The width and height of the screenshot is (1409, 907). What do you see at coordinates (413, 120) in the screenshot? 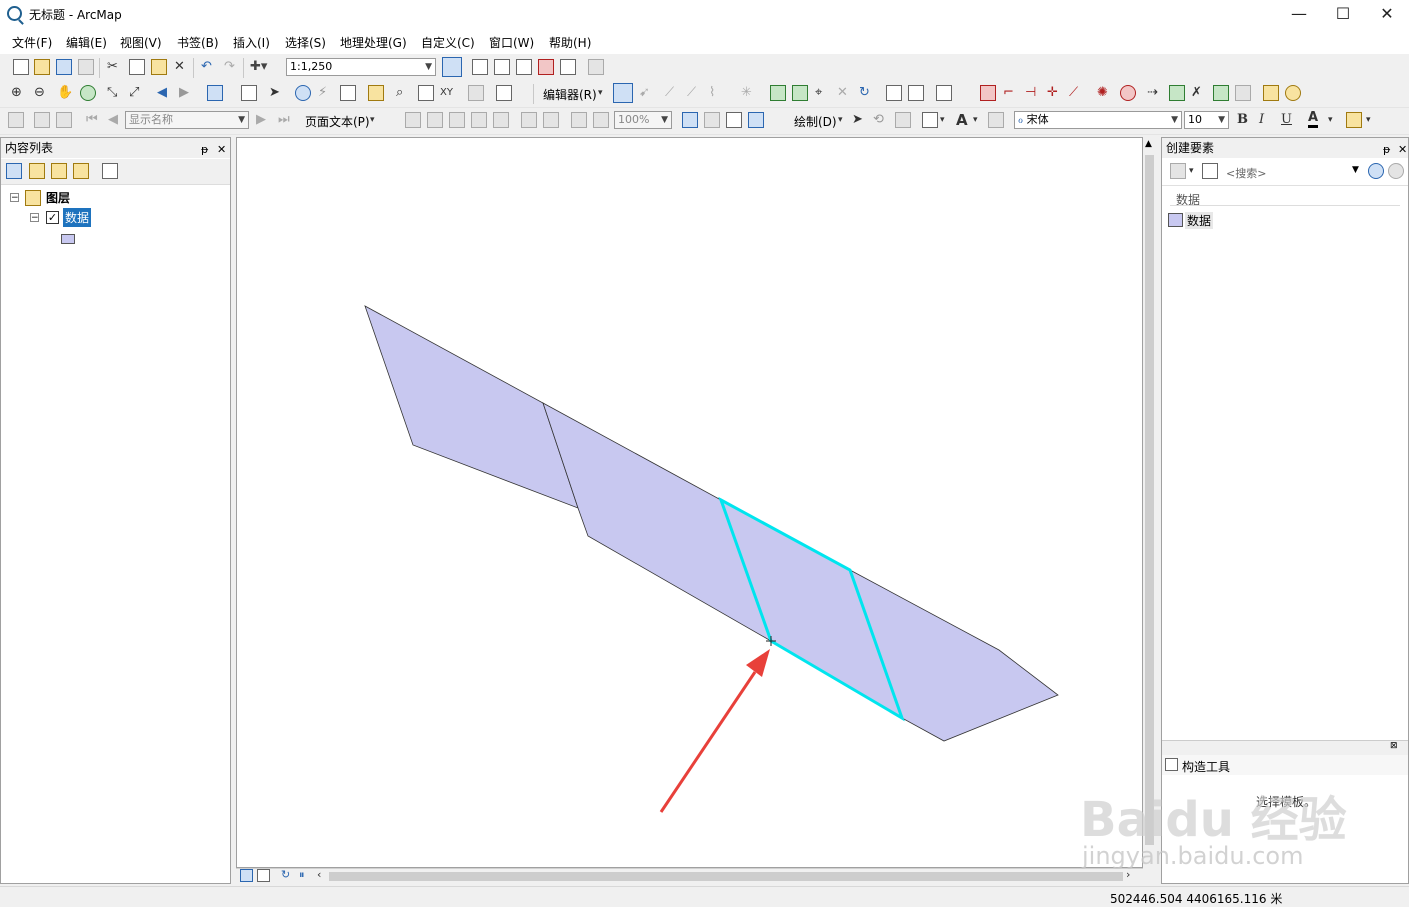
I see `layout-zoom-in-icon` at bounding box center [413, 120].